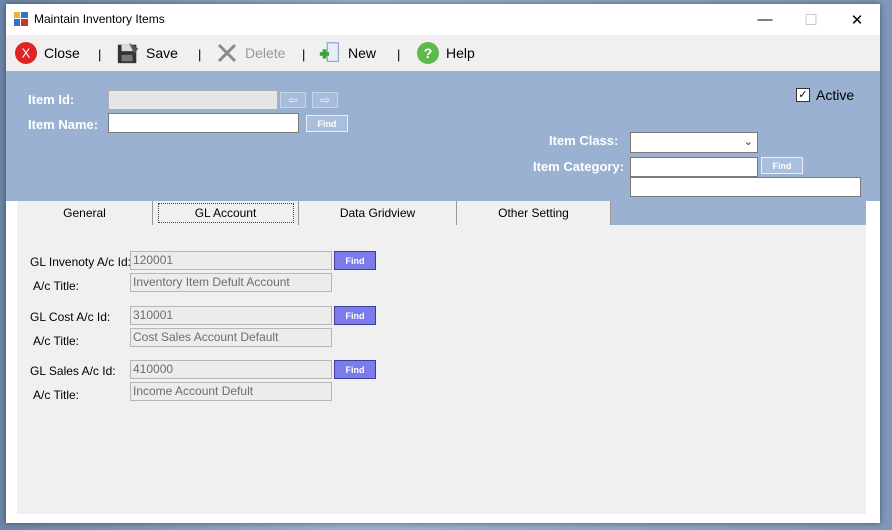  I want to click on chevron-down-icon: ⌄, so click(748, 142).